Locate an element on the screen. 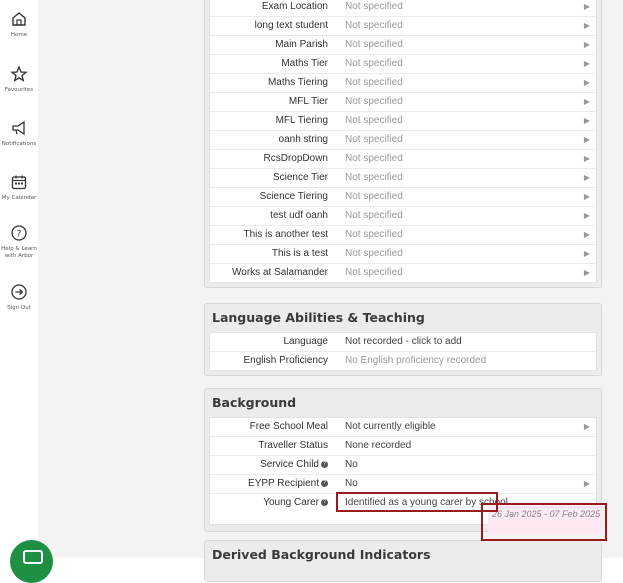 The image size is (623, 583). udf-row: RcsDropDown Not specified ▶ is located at coordinates (403, 159).